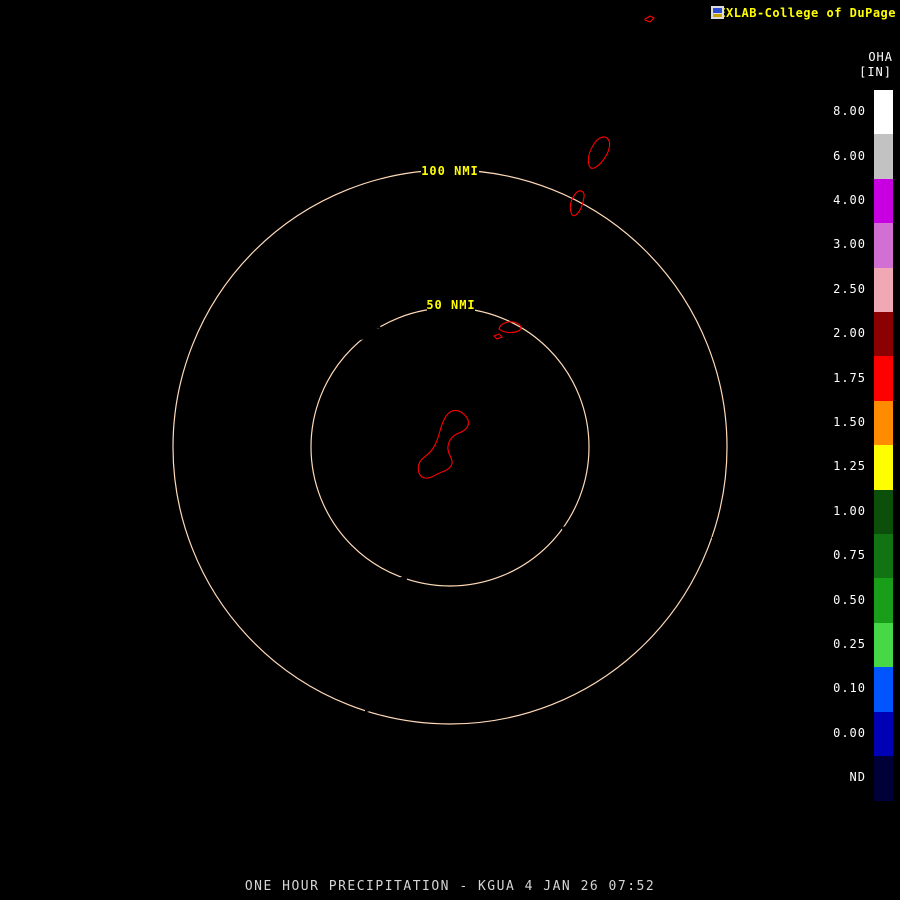 Image resolution: width=900 pixels, height=900 pixels. What do you see at coordinates (883, 157) in the screenshot?
I see `legend-segment-6.00` at bounding box center [883, 157].